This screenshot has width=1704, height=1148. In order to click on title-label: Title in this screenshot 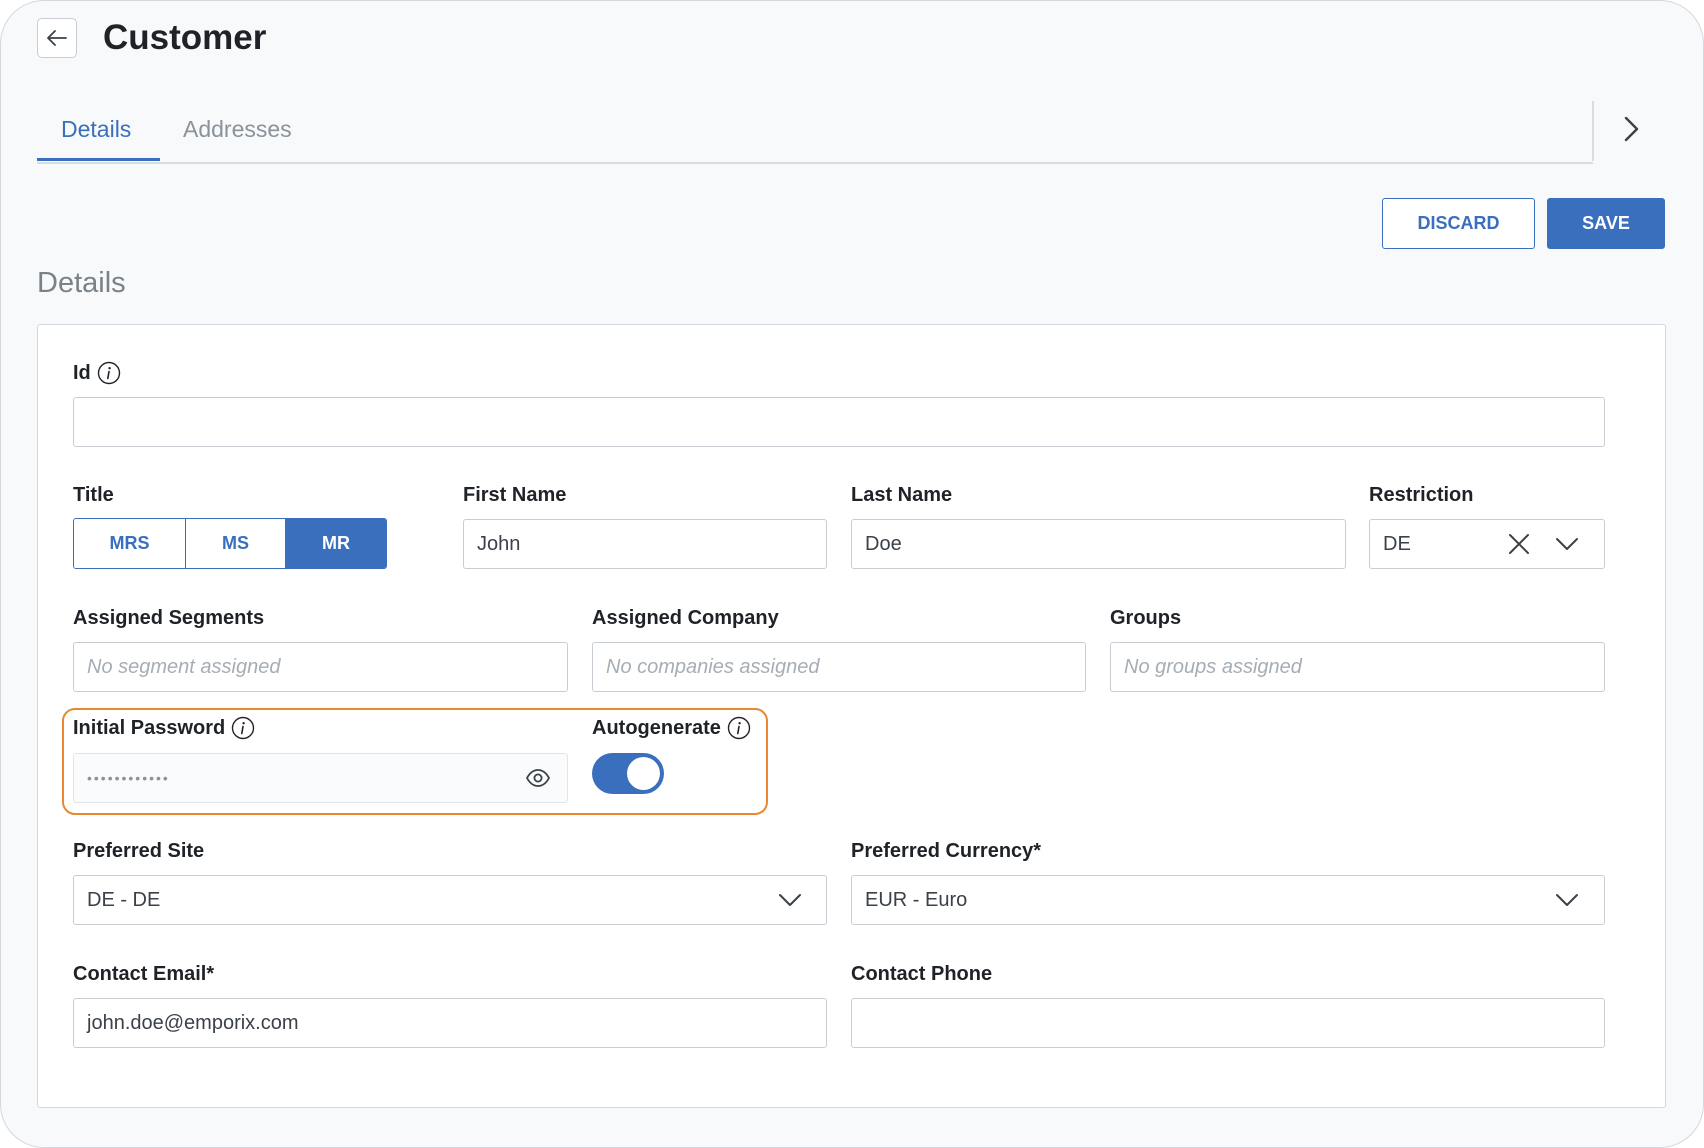, I will do `click(93, 495)`.